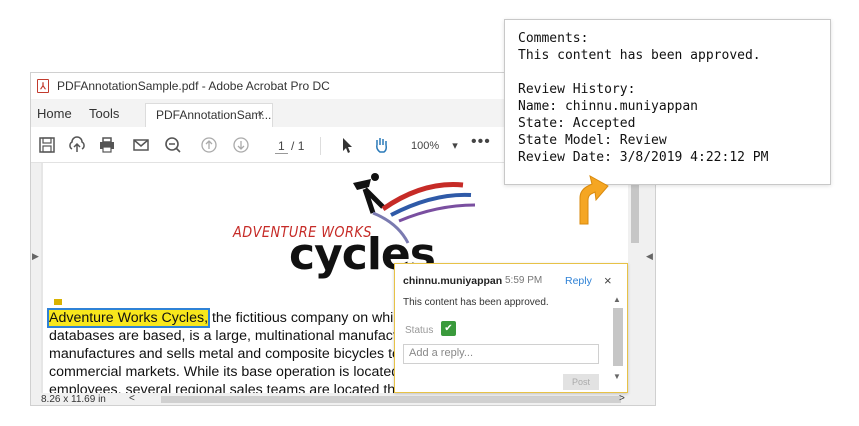  I want to click on close-tab-icon: ×, so click(261, 114).